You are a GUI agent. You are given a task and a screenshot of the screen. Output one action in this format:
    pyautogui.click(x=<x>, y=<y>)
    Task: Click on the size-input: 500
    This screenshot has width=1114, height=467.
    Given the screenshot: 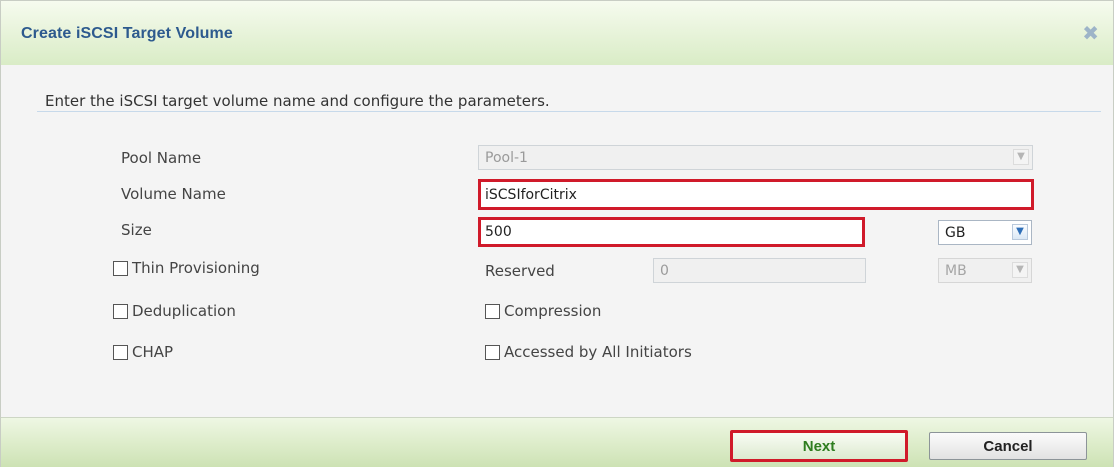 What is the action you would take?
    pyautogui.click(x=671, y=232)
    